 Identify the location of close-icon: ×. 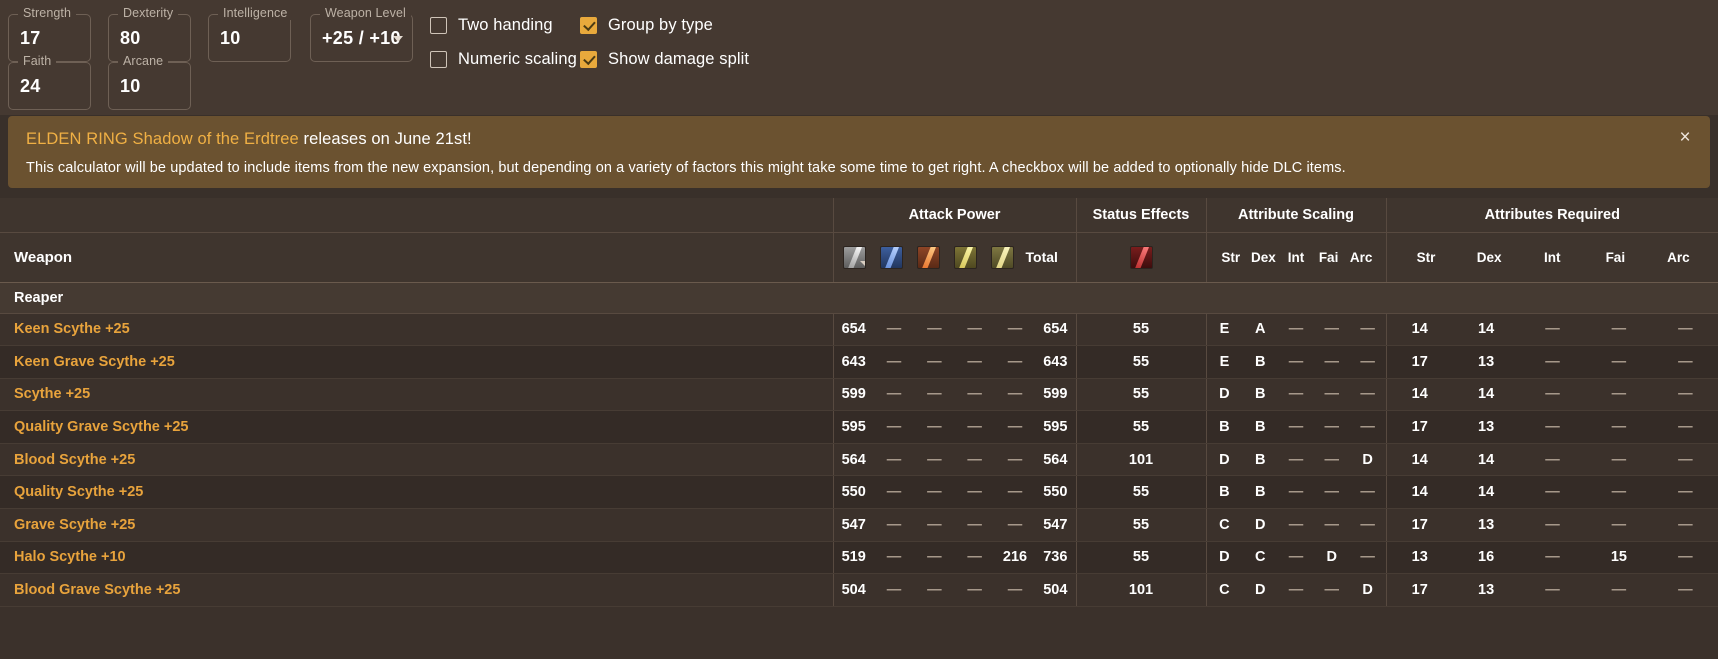
(1685, 139).